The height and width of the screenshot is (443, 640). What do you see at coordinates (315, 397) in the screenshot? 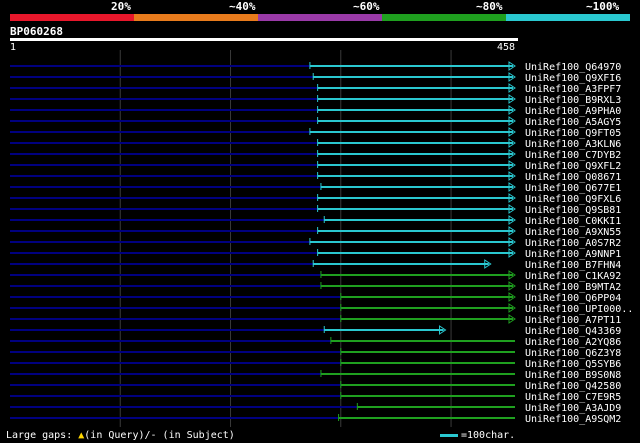
I see `hit-row: UniRef100_C7E9R5` at bounding box center [315, 397].